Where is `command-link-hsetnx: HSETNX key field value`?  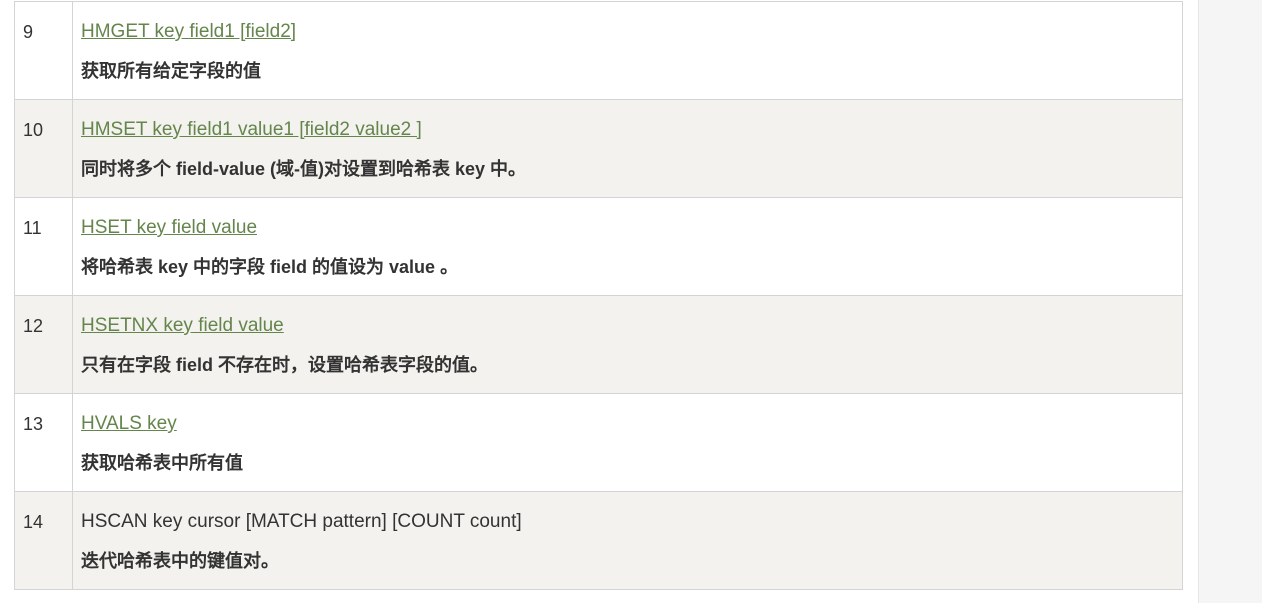
command-link-hsetnx: HSETNX key field value is located at coordinates (631, 326).